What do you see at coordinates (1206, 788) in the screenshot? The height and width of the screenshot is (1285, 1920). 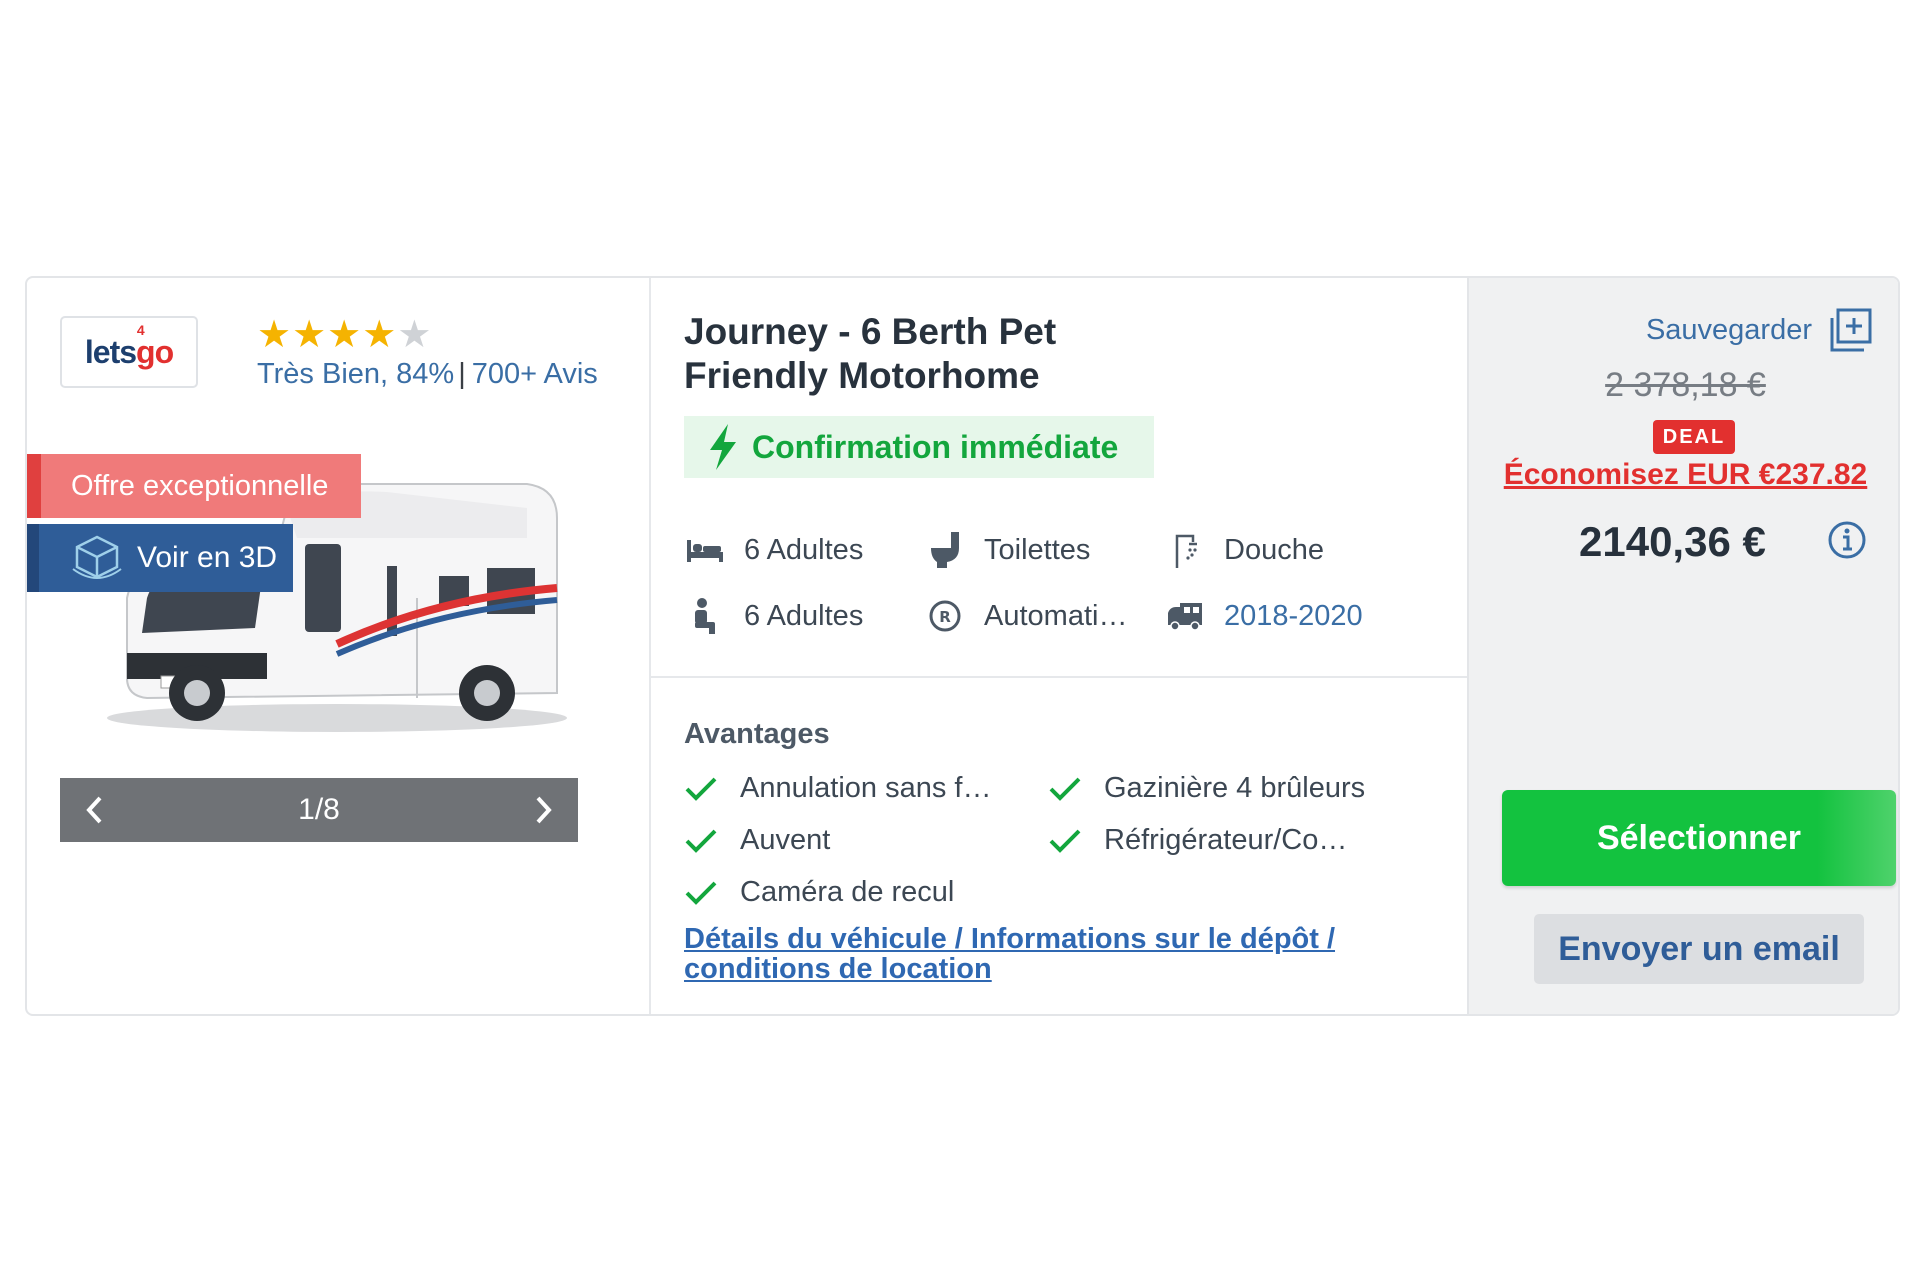 I see `advantage-item: Gazinière 4 brûleurs` at bounding box center [1206, 788].